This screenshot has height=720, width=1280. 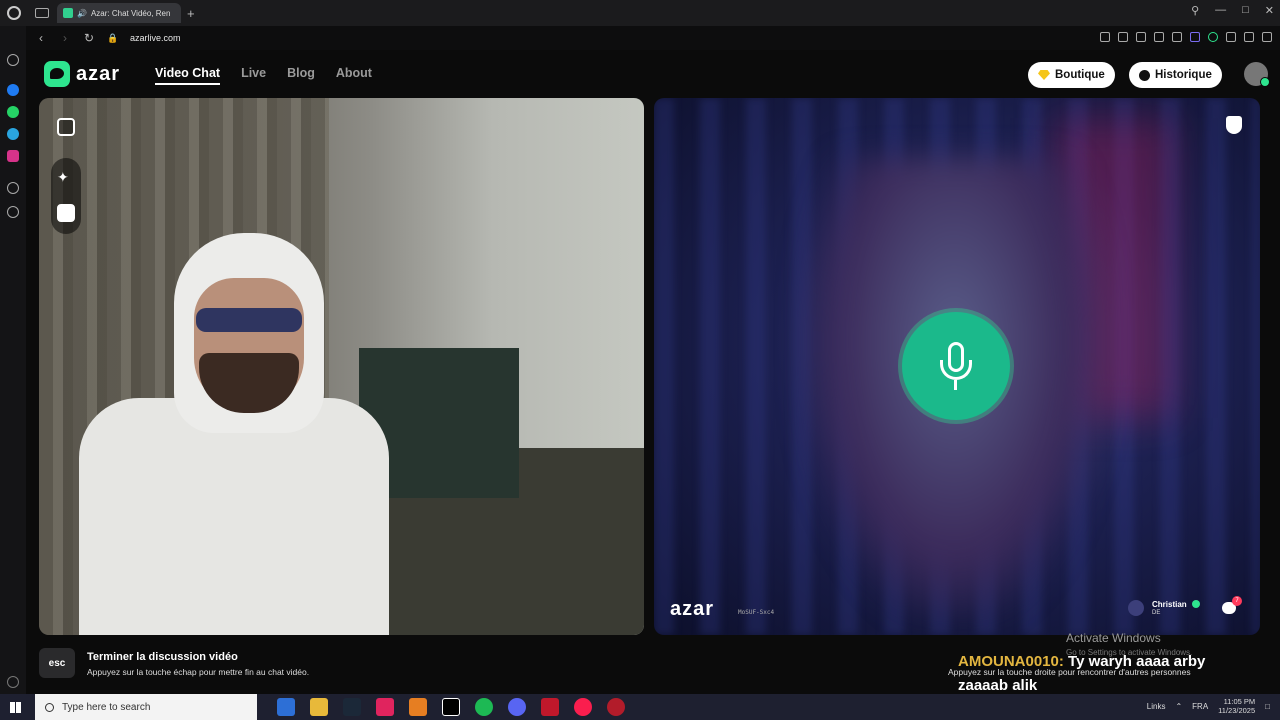 I want to click on clock-date: 11/23/2025, so click(x=1237, y=710).